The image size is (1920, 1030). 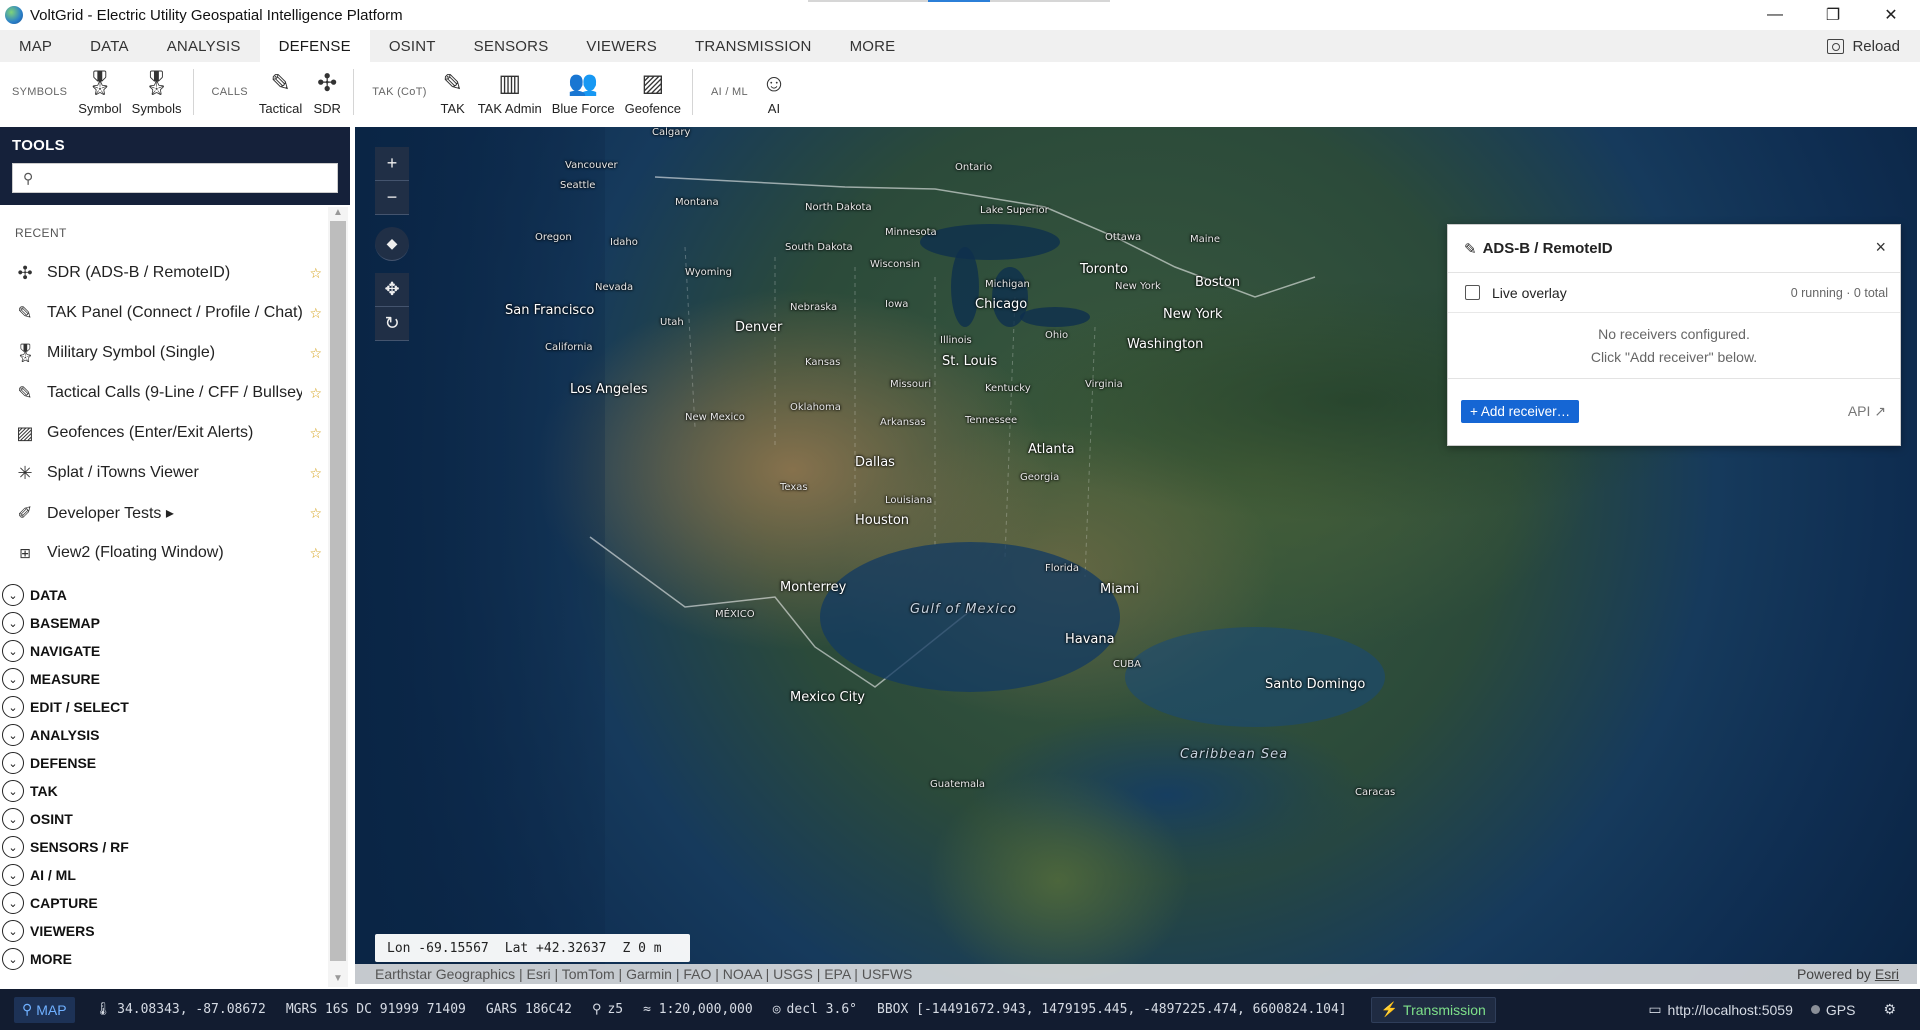 I want to click on menu-data: DATA, so click(x=109, y=46).